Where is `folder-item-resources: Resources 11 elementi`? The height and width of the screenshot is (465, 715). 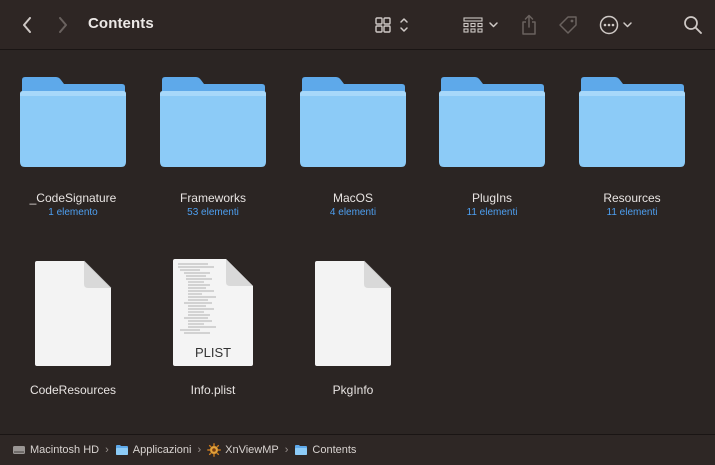
folder-item-resources: Resources 11 elementi is located at coordinates (632, 151).